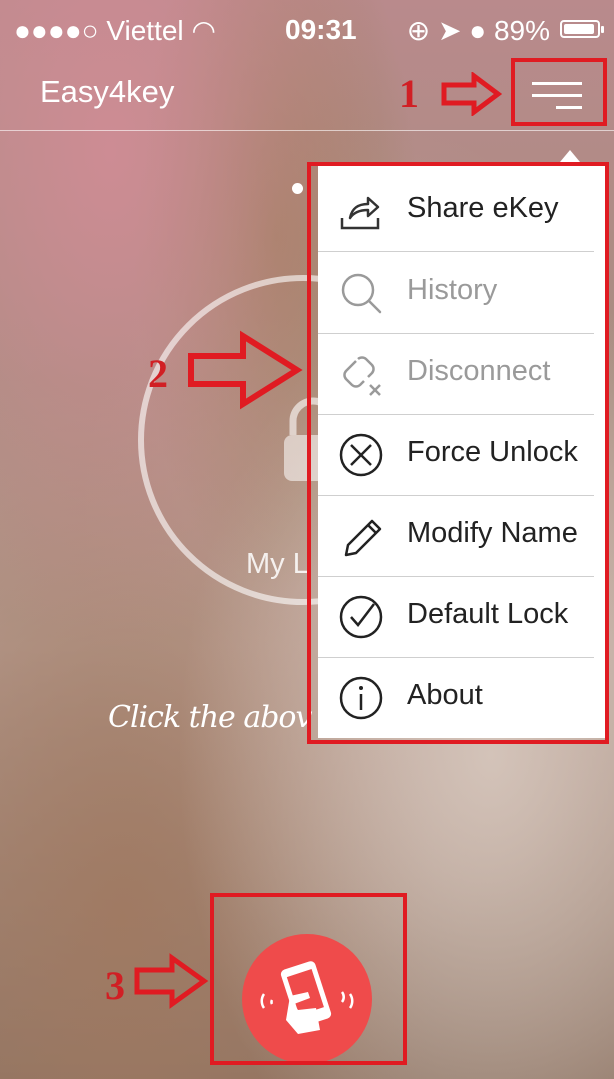  What do you see at coordinates (409, 93) in the screenshot?
I see `annotation-number-1: 1` at bounding box center [409, 93].